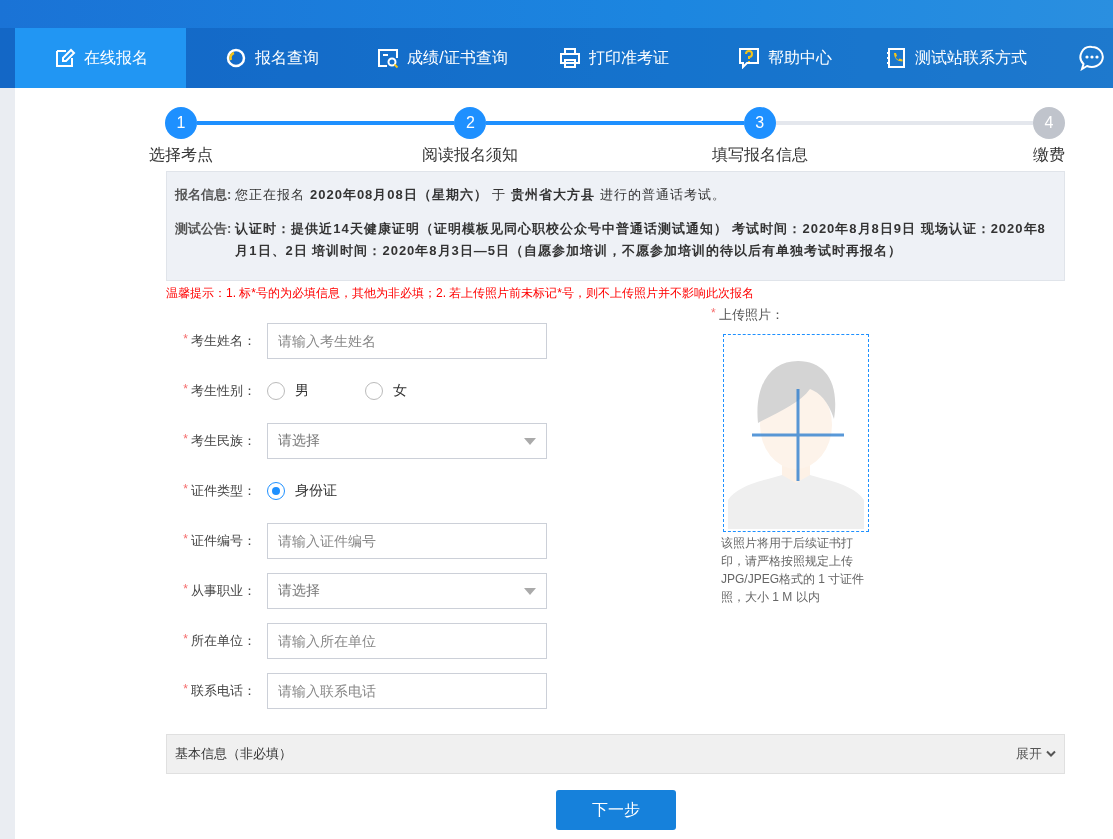 The width and height of the screenshot is (1113, 839). I want to click on text-input-field: 请输入所在单位, so click(407, 641).